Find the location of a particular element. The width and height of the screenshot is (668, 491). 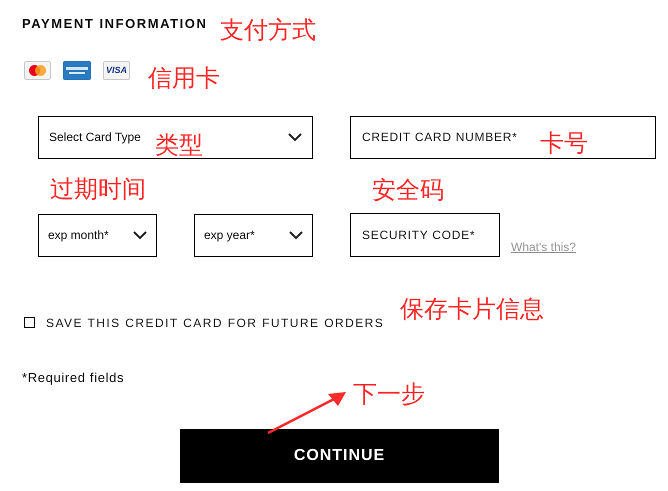

security-code-field: SECURITY CODE* is located at coordinates (425, 234).